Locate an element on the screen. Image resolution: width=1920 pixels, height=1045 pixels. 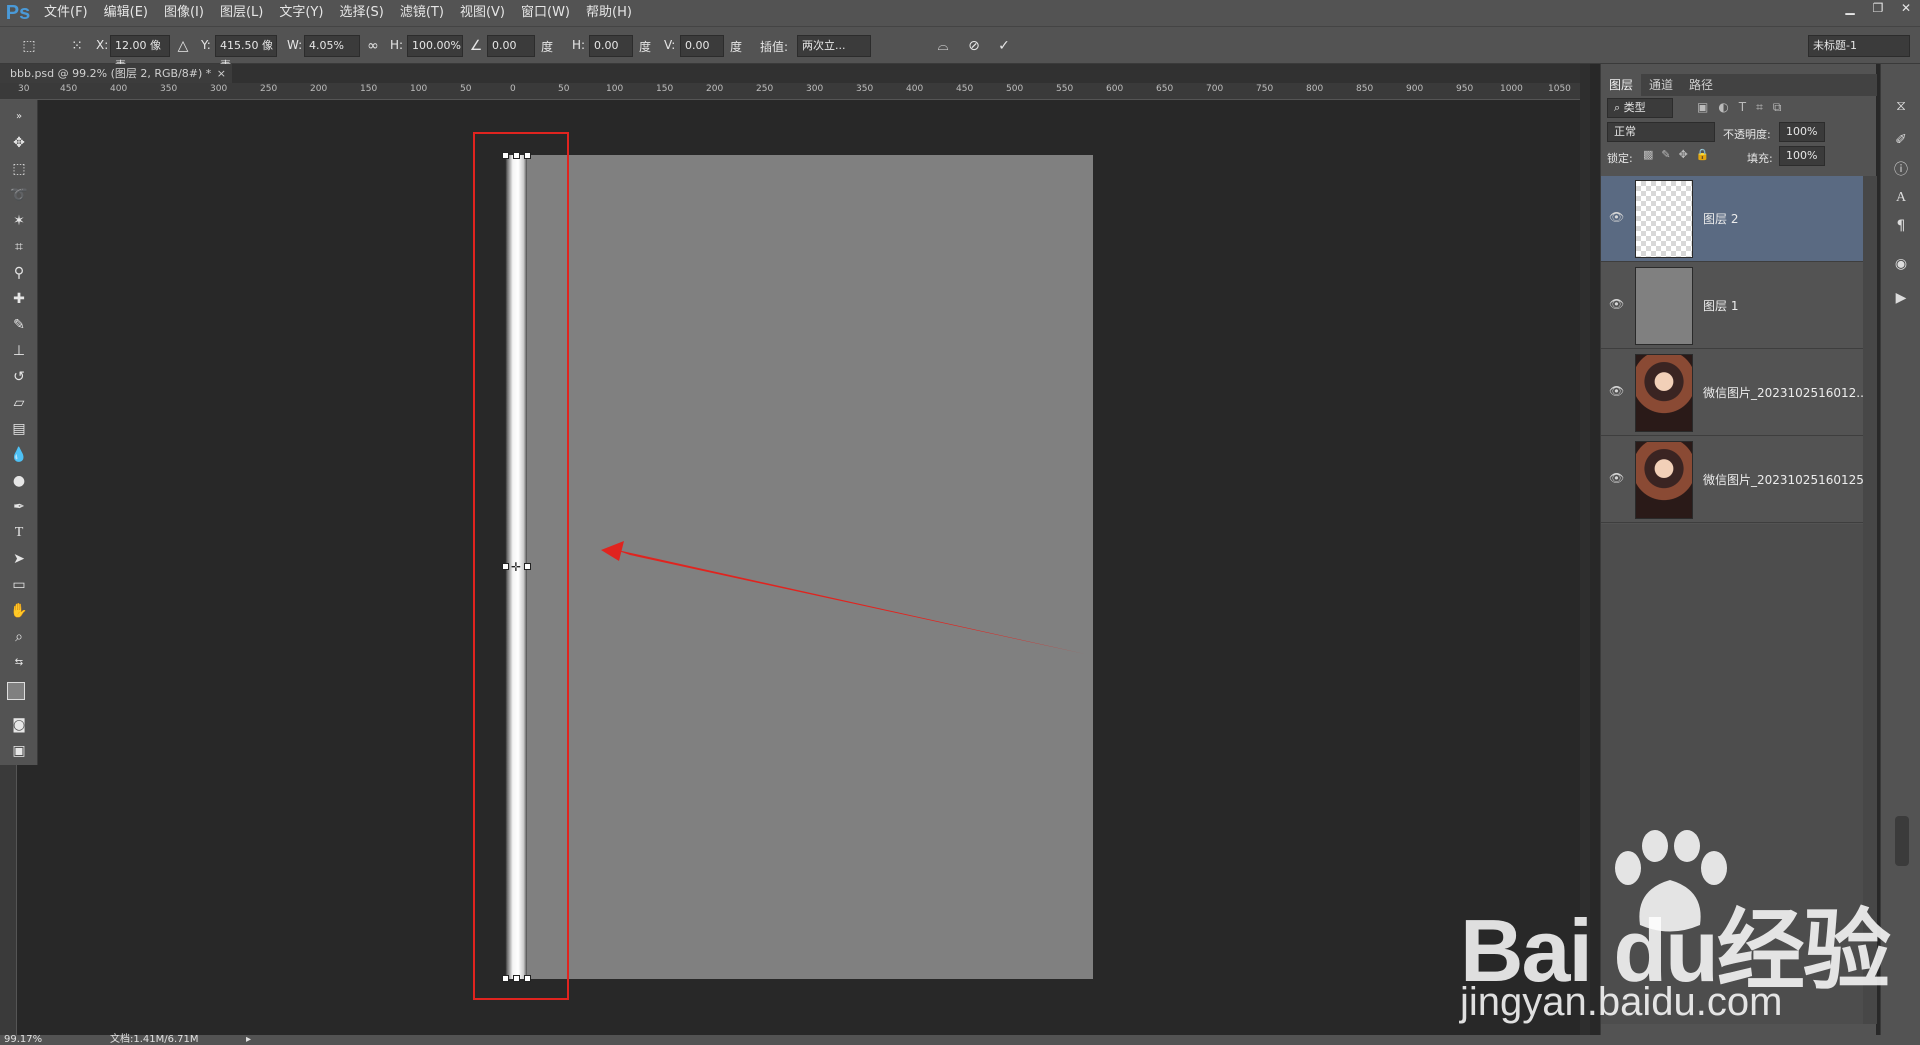
eyedropper-tool-icon: ⚲ is located at coordinates (19, 273).